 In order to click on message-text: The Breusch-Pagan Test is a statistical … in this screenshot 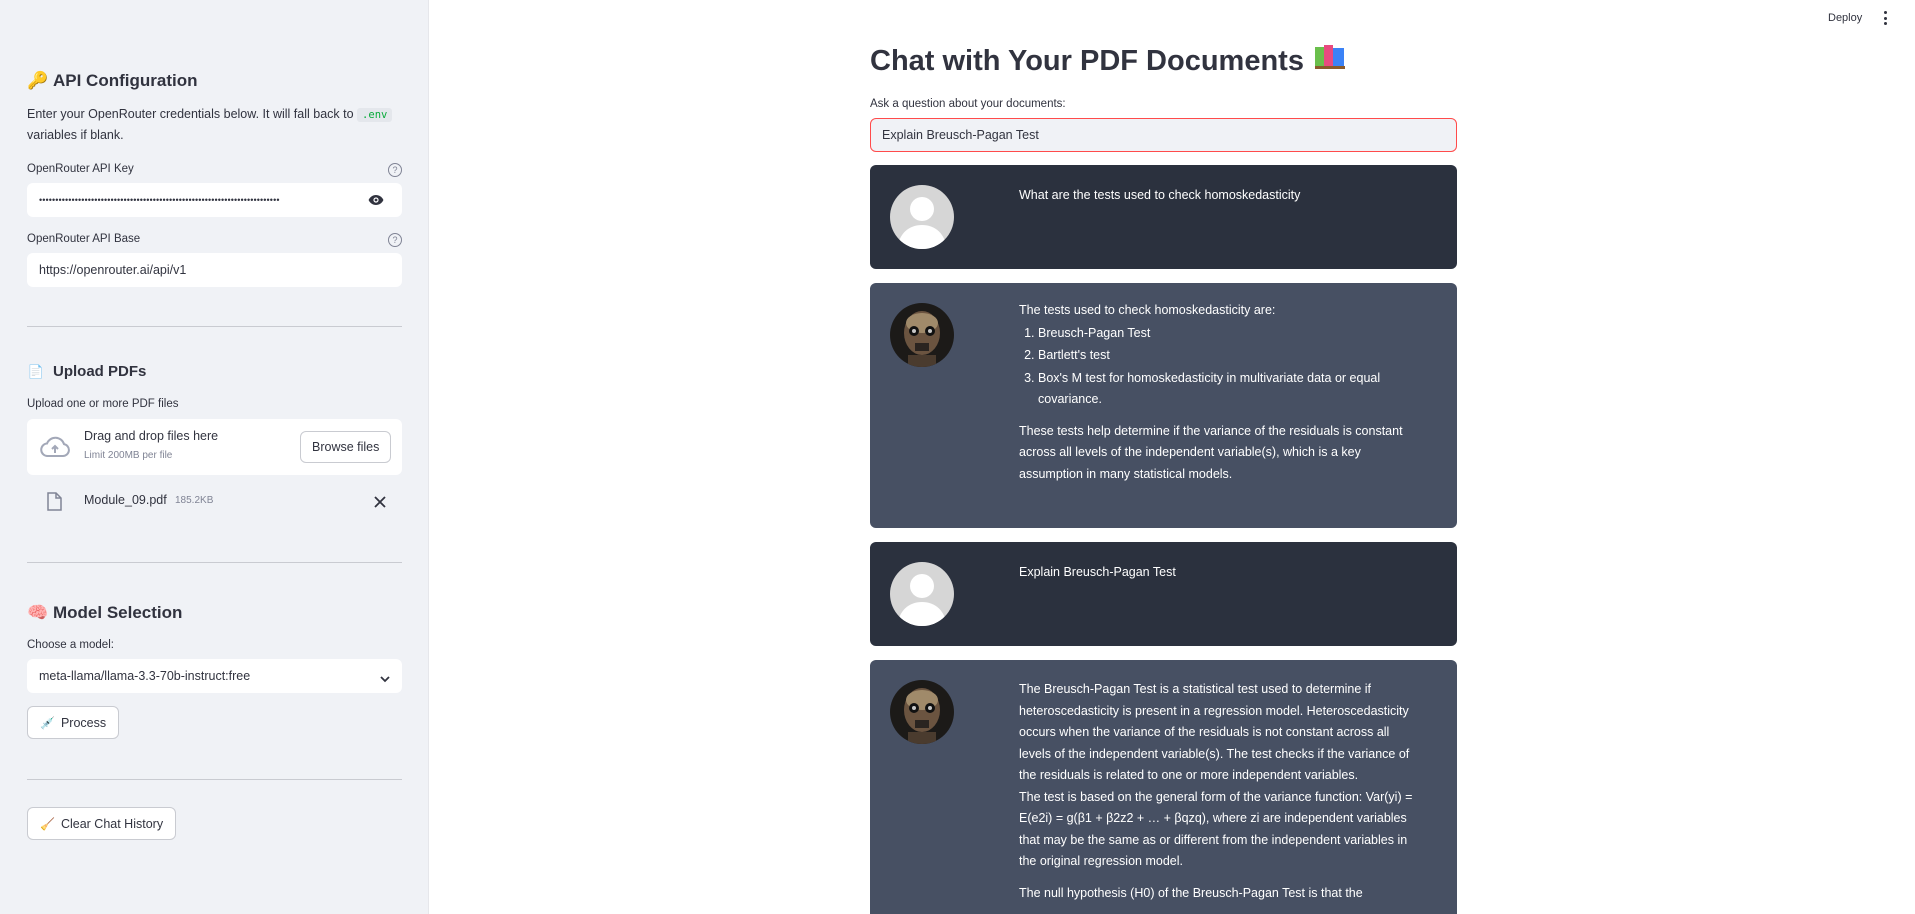, I will do `click(1221, 791)`.